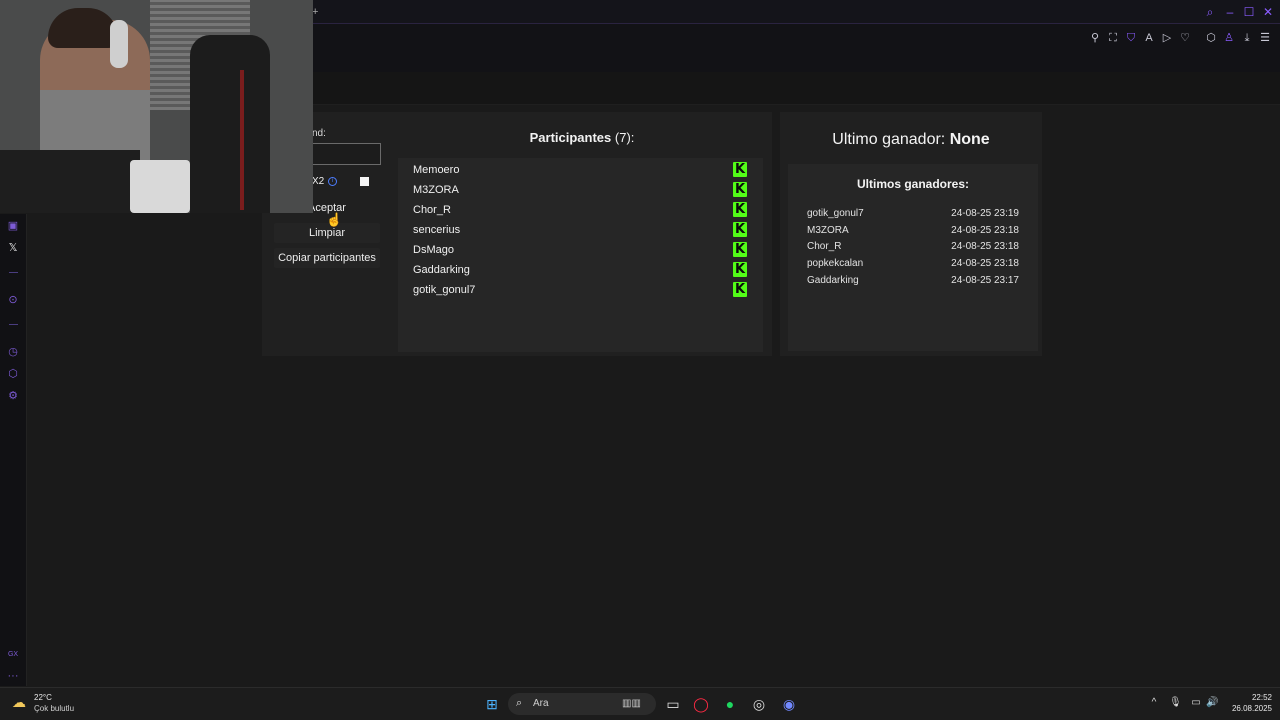  I want to click on list-item: Gaddarking K, so click(583, 271).